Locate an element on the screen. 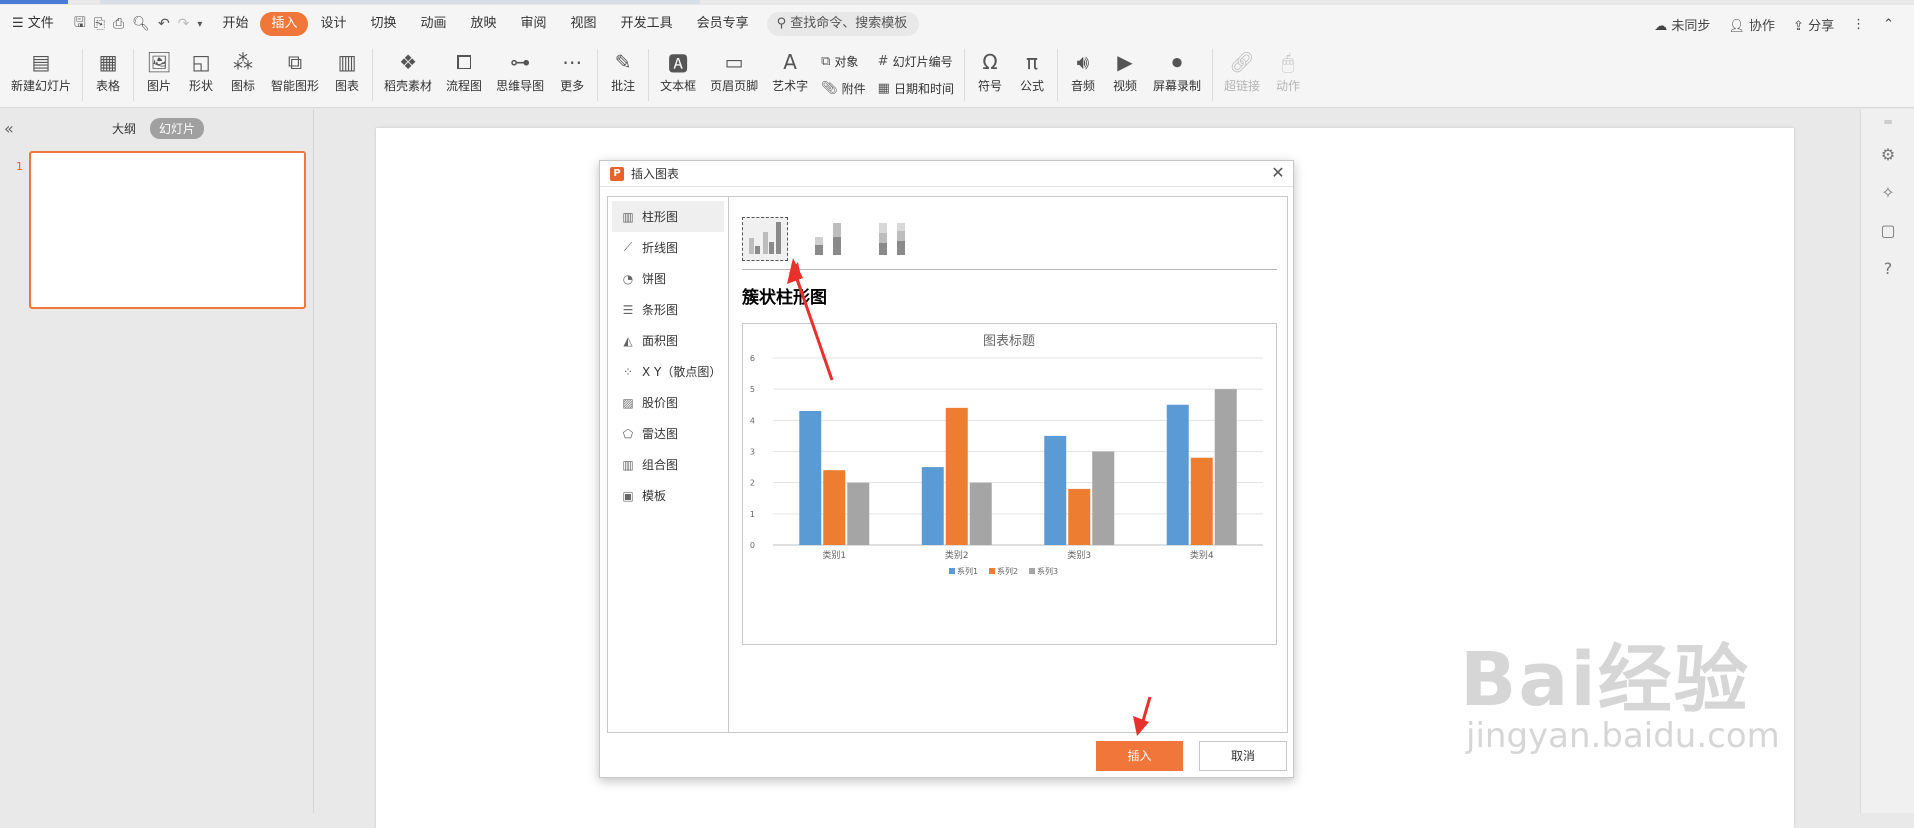 Image resolution: width=1914 pixels, height=828 pixels. material-button: ❖ 稻壳素材 is located at coordinates (408, 68).